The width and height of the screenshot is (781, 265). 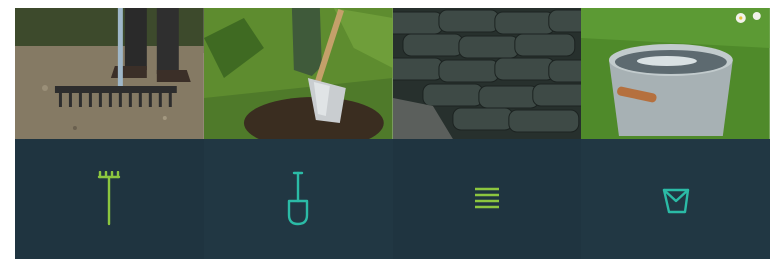 I want to click on rake-icon, so click(x=109, y=199).